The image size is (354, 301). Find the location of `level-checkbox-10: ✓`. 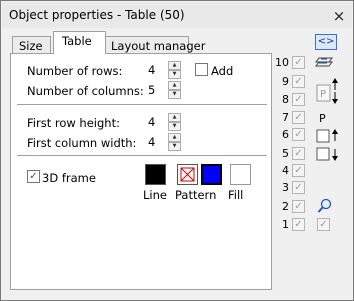

level-checkbox-10: ✓ is located at coordinates (298, 62).